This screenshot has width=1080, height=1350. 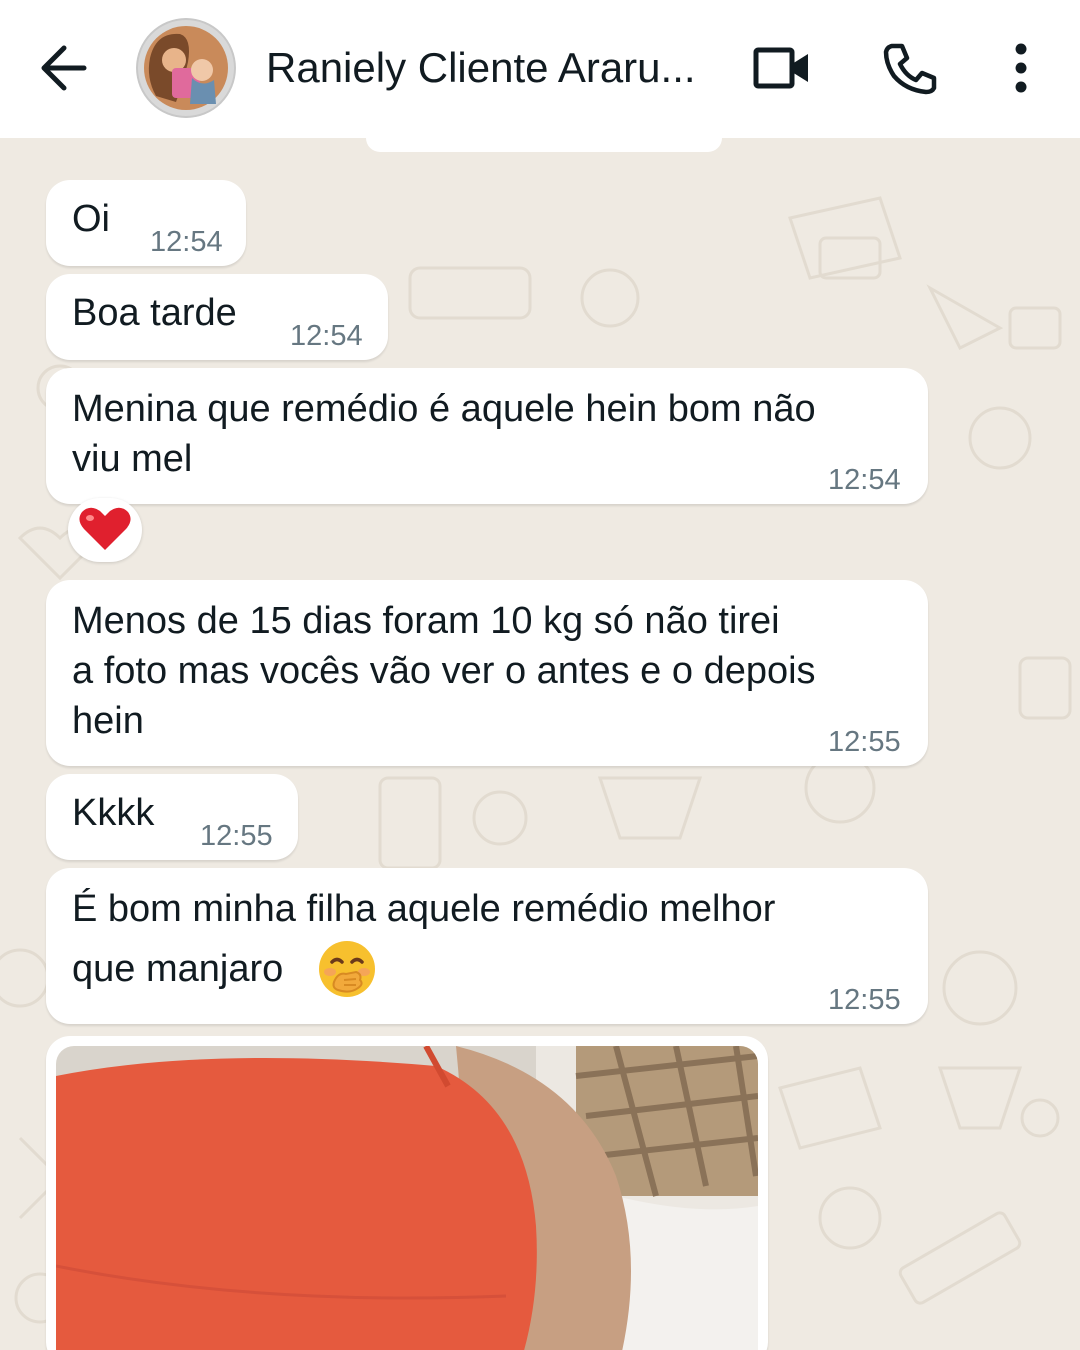 I want to click on contact-photo, so click(x=186, y=68).